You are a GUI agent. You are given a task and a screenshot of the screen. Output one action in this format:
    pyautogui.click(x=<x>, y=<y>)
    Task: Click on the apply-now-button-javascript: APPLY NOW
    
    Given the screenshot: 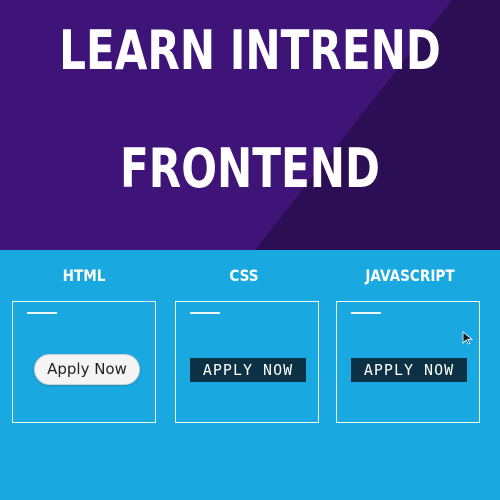 What is the action you would take?
    pyautogui.click(x=409, y=370)
    